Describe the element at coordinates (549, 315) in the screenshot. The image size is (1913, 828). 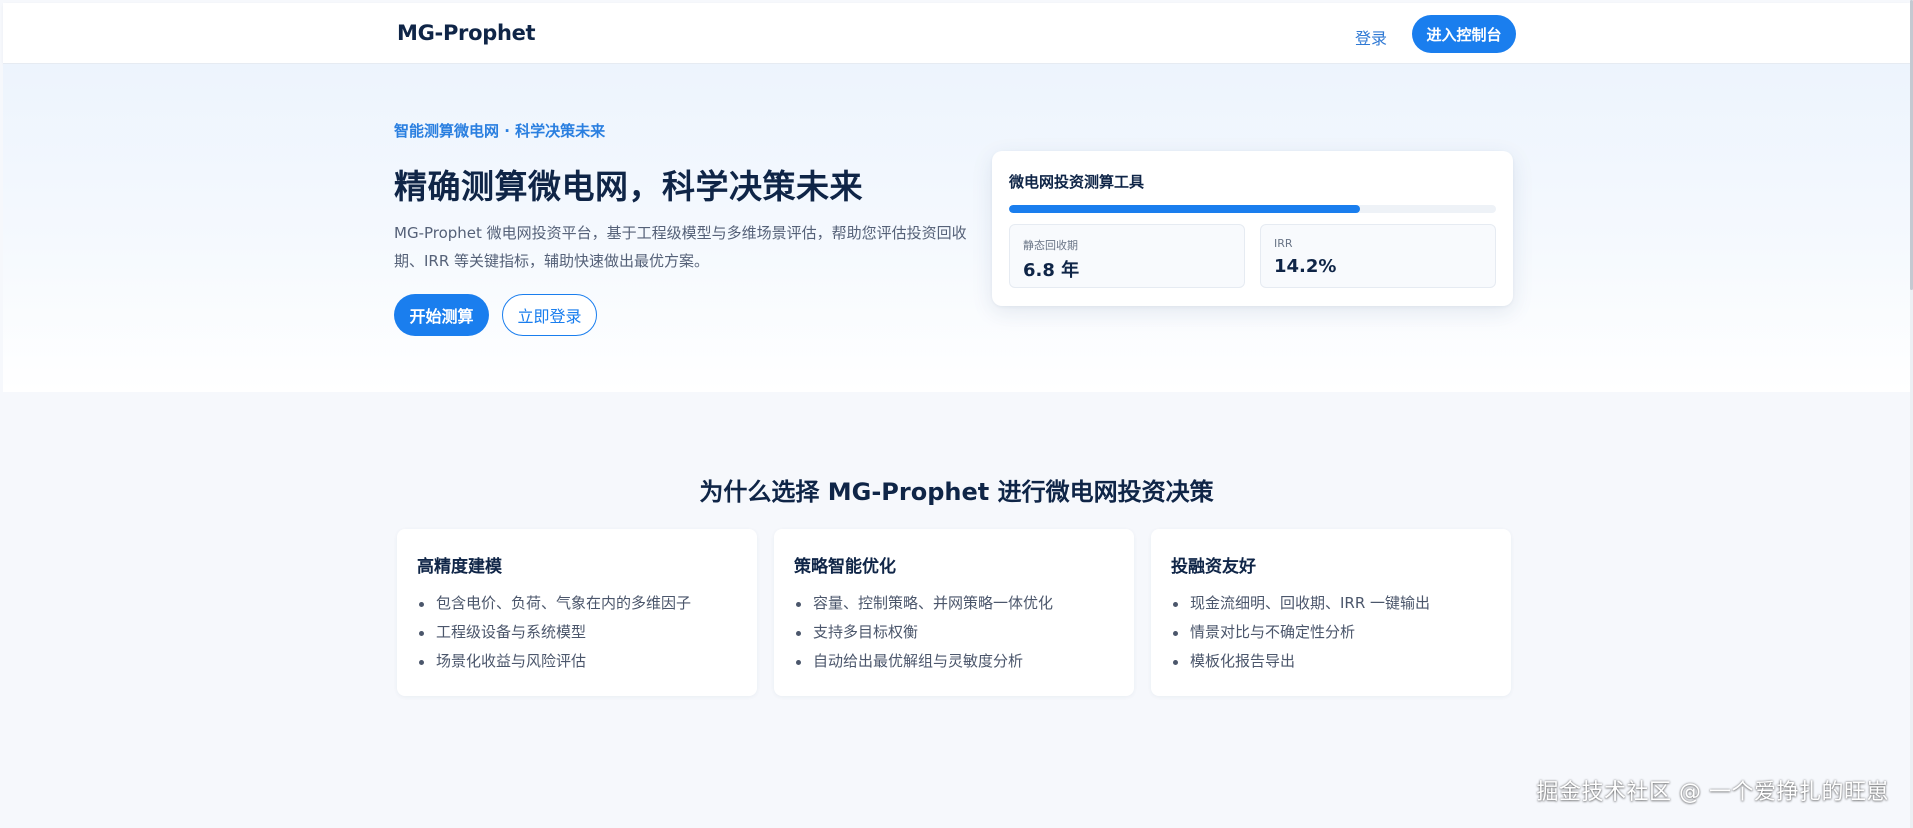
I see `login-now-button: 立即登录` at that location.